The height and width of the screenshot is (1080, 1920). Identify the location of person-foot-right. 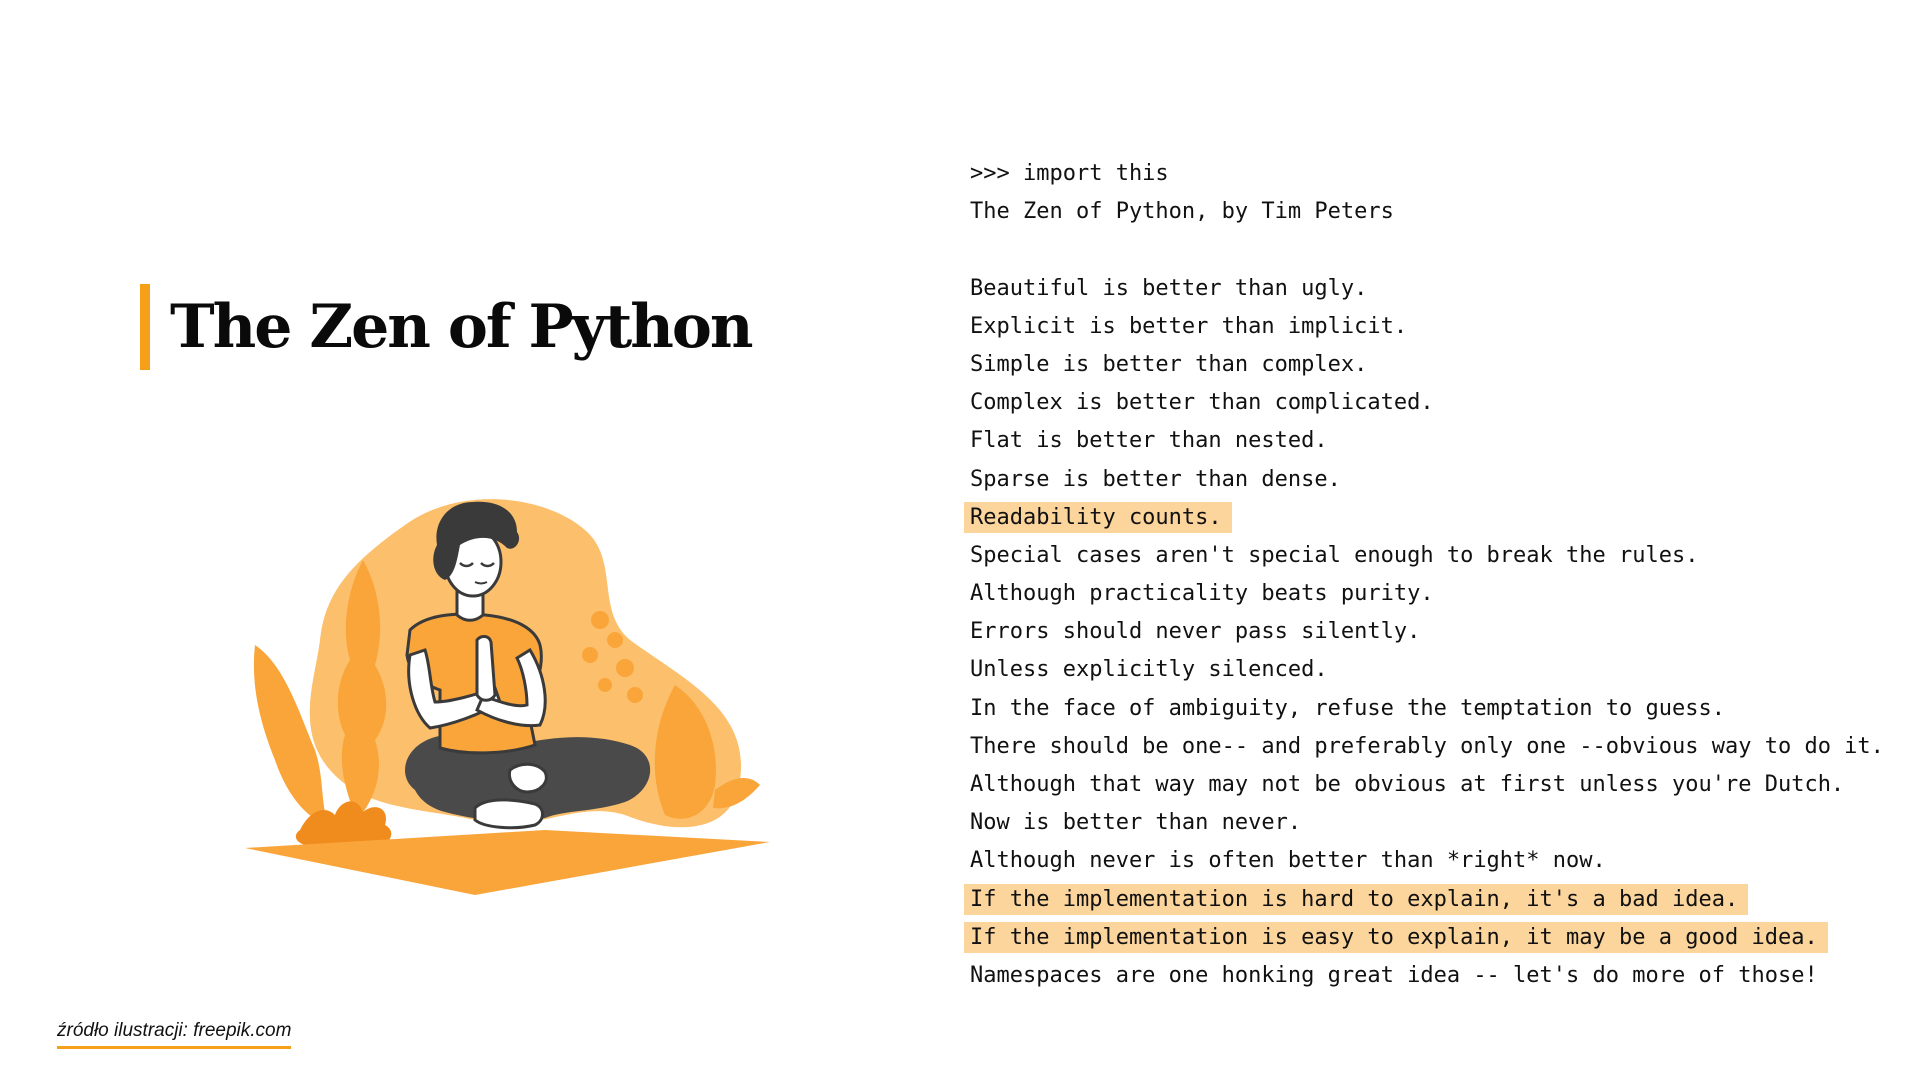
(527, 778).